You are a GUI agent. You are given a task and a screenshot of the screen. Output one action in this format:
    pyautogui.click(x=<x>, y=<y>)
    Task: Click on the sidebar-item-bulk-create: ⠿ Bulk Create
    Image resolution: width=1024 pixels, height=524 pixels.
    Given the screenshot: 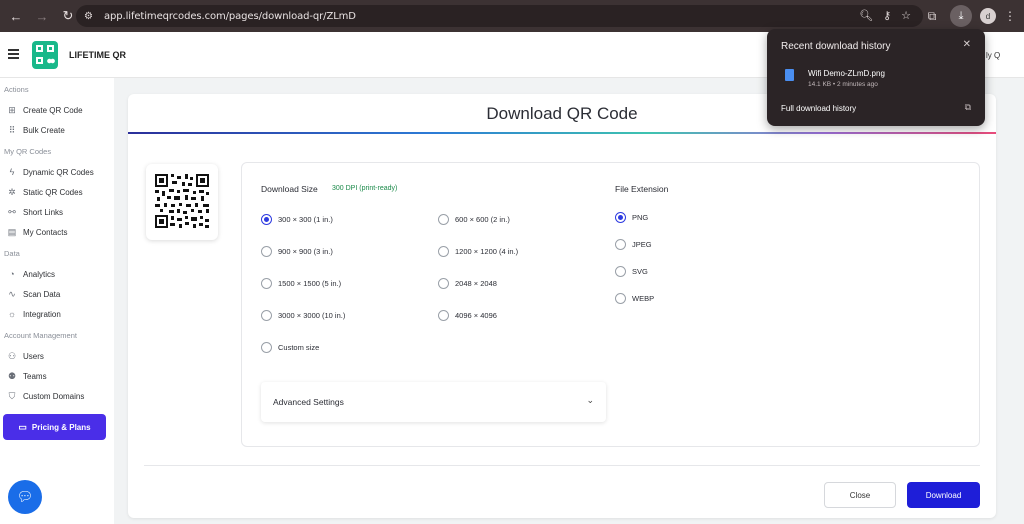 What is the action you would take?
    pyautogui.click(x=57, y=130)
    